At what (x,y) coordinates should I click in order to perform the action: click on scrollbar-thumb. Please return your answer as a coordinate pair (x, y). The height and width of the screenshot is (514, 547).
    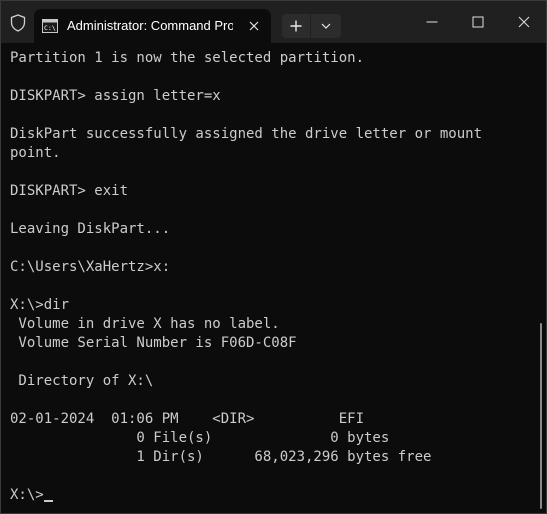
    Looking at the image, I should click on (541, 416).